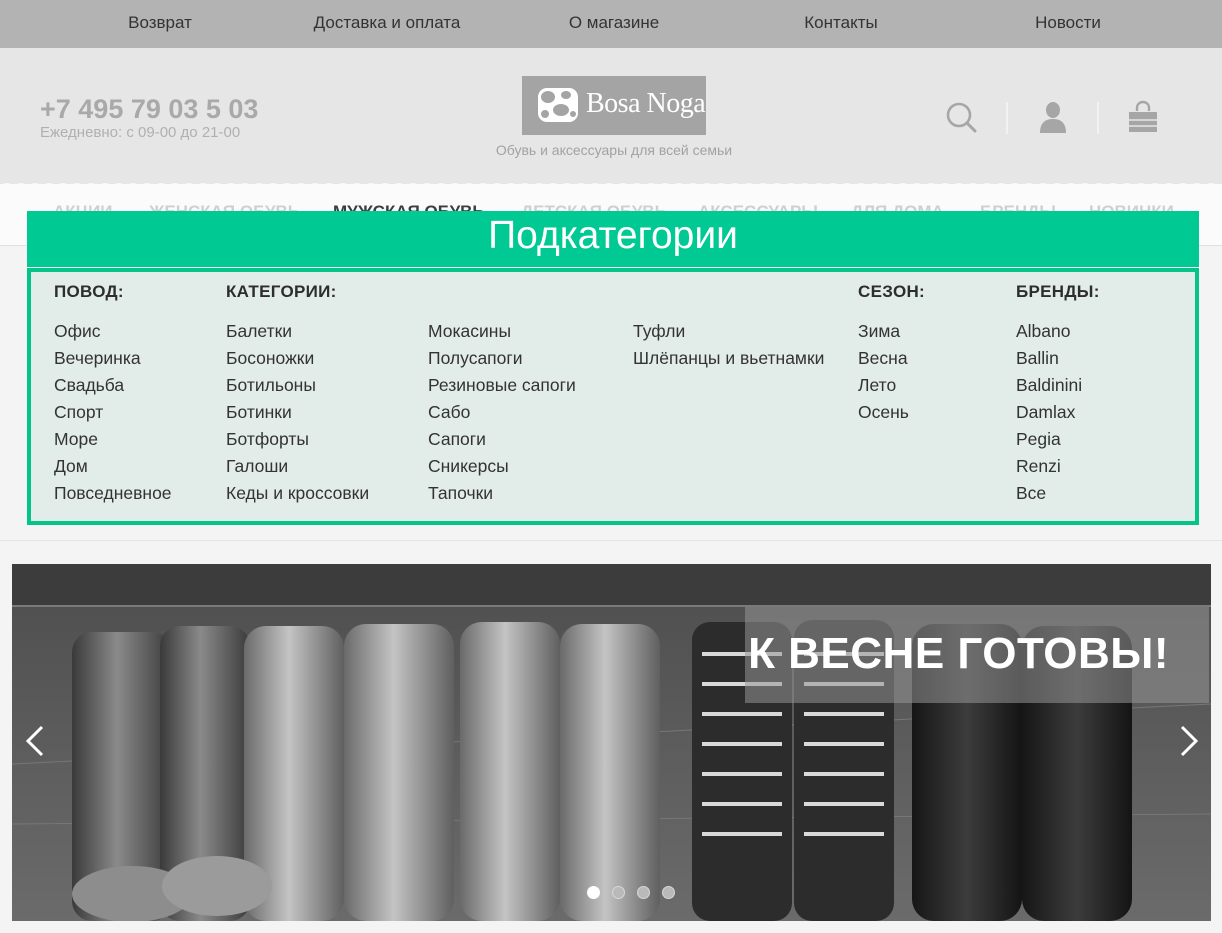 The height and width of the screenshot is (933, 1222). I want to click on top-link-about: О магазине, so click(614, 23).